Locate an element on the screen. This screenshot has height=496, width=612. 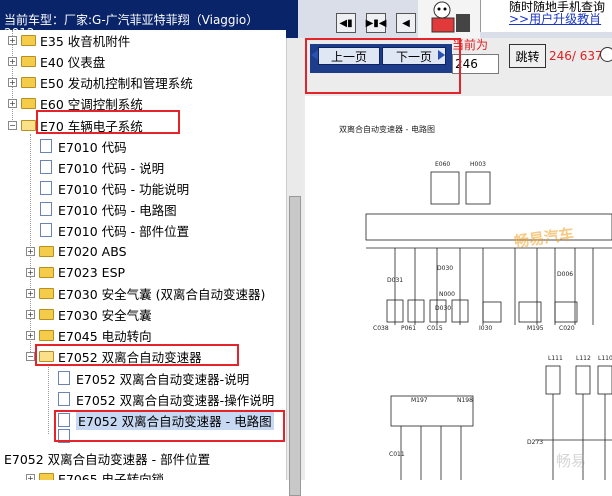
svg-text: L110 is located at coordinates (605, 358).